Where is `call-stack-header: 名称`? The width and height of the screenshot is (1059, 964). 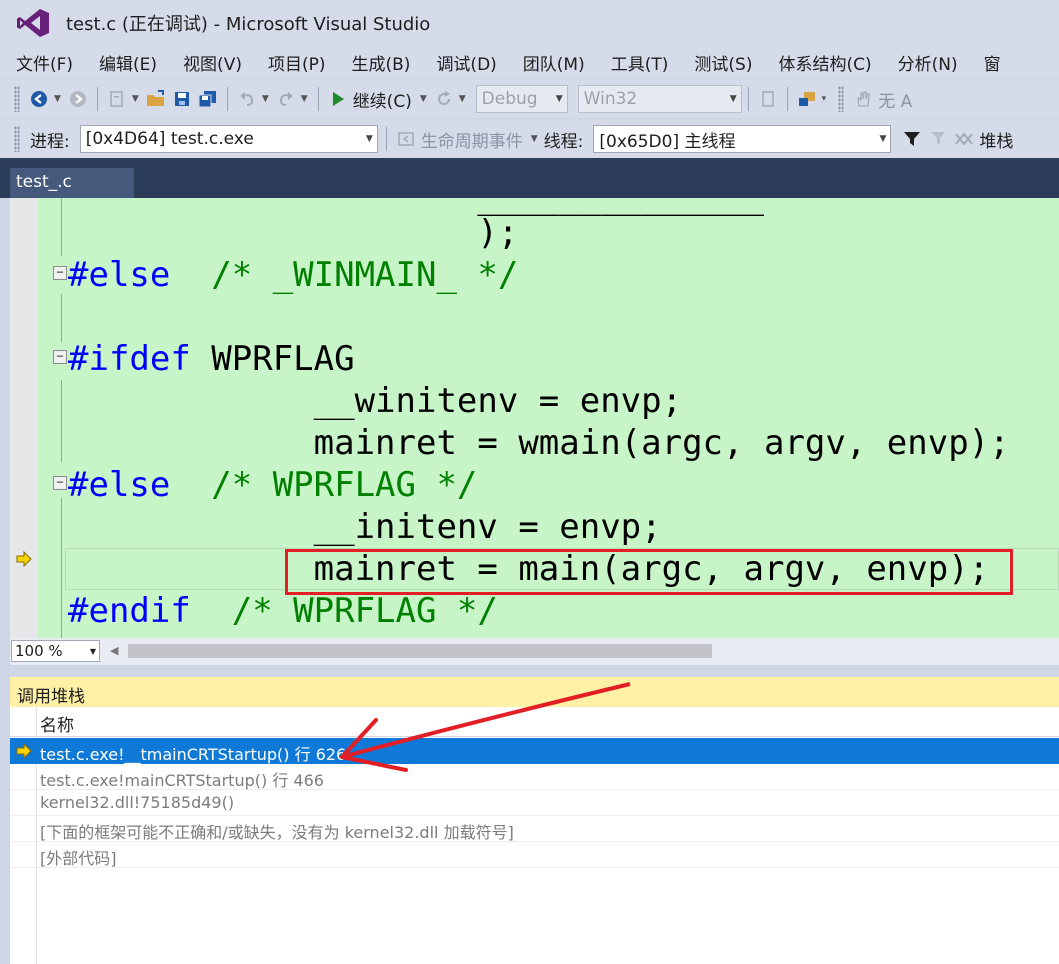 call-stack-header: 名称 is located at coordinates (534, 722).